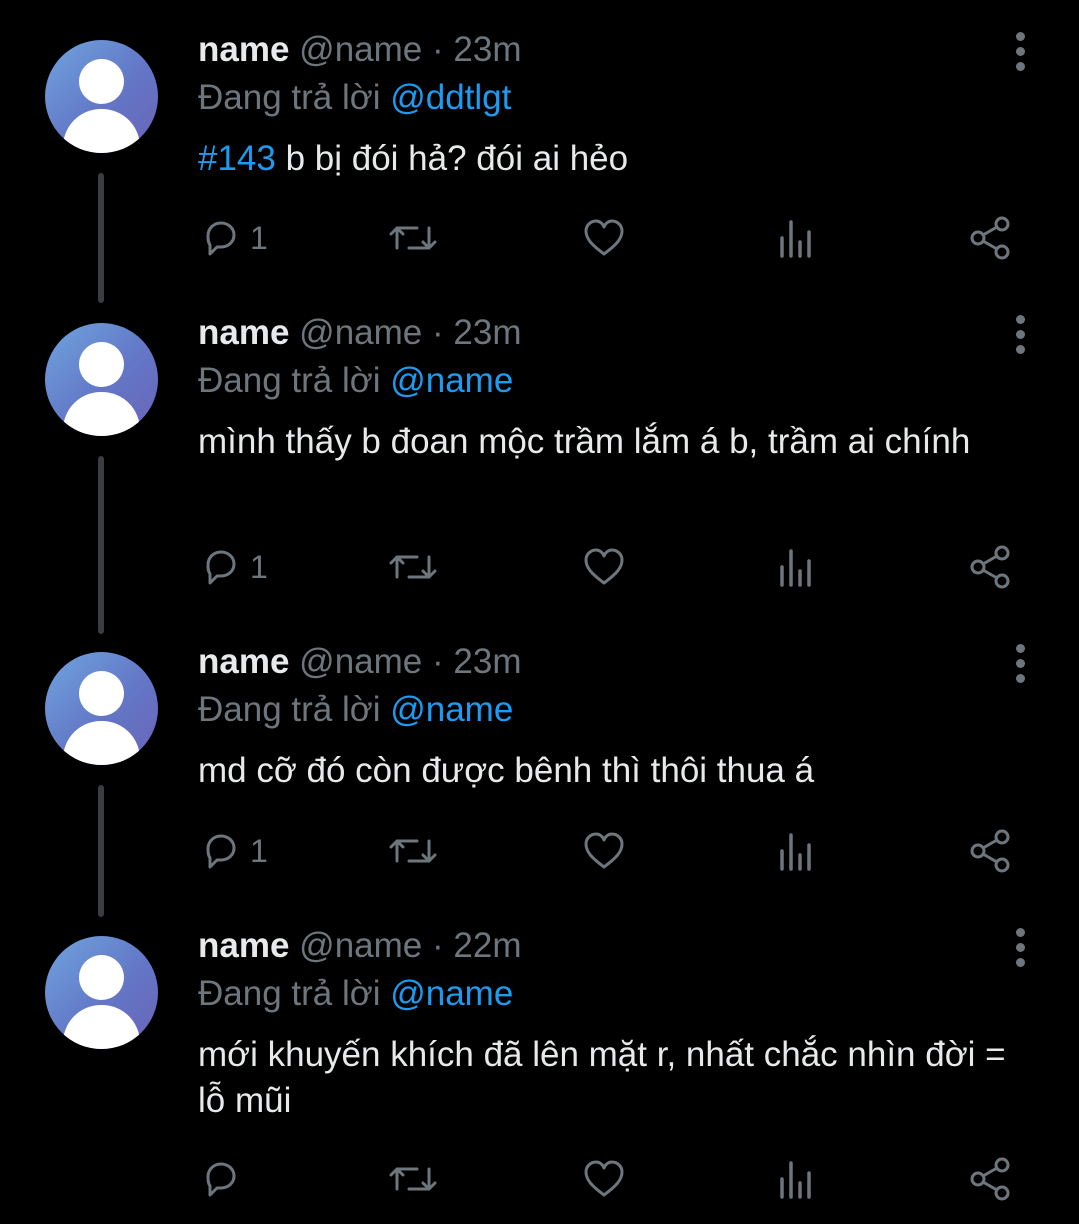 This screenshot has width=1079, height=1224. What do you see at coordinates (450, 97) in the screenshot?
I see `reply-mention-link: @ddtlgt` at bounding box center [450, 97].